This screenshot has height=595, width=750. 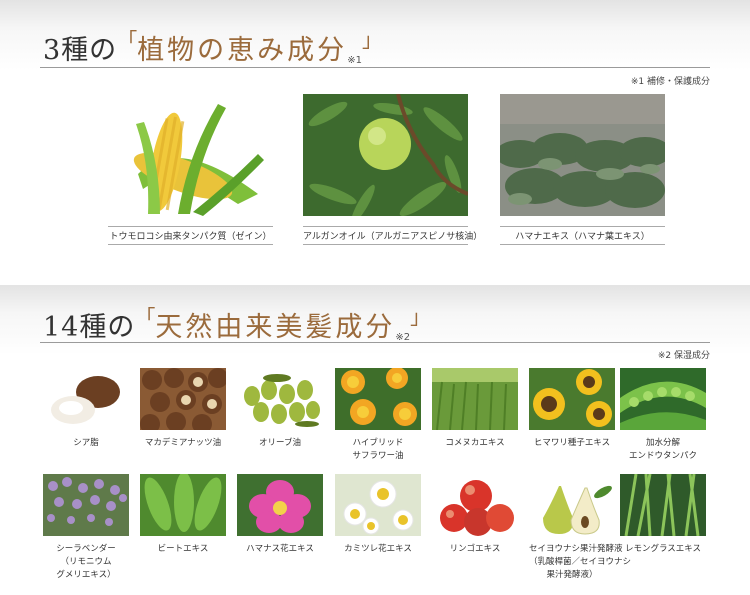 I want to click on section2-count: 14種の, so click(x=89, y=327).